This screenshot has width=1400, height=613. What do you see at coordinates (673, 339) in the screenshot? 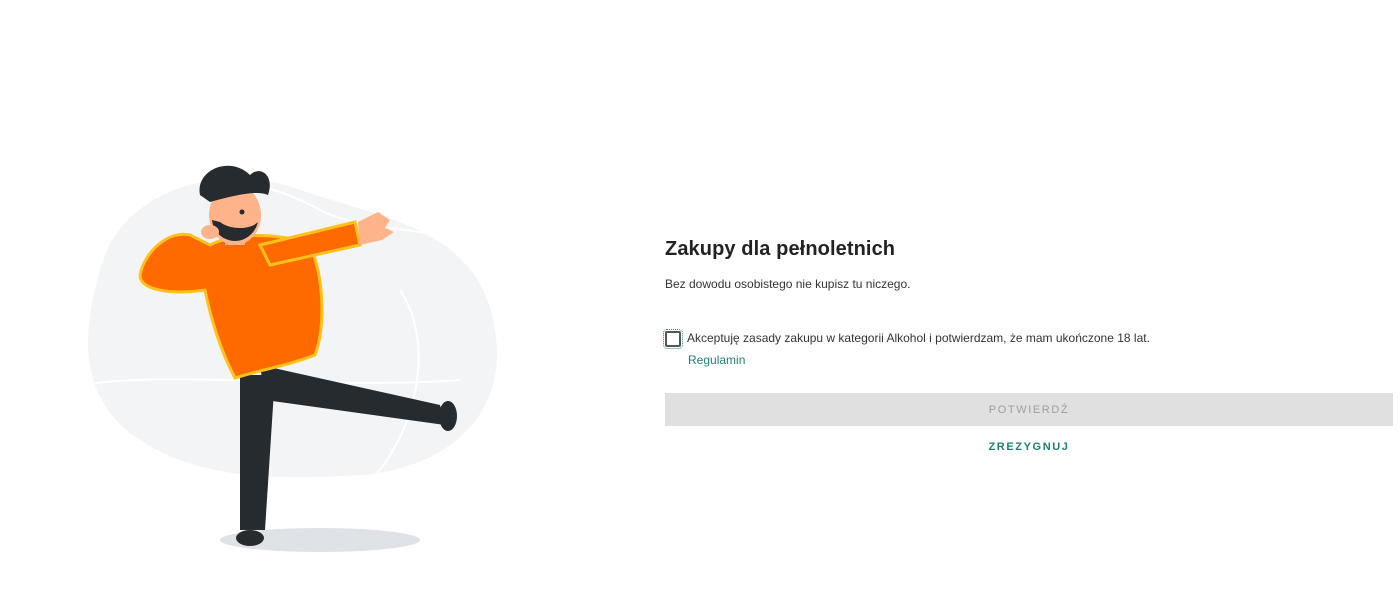
I see `consent-checkbox` at bounding box center [673, 339].